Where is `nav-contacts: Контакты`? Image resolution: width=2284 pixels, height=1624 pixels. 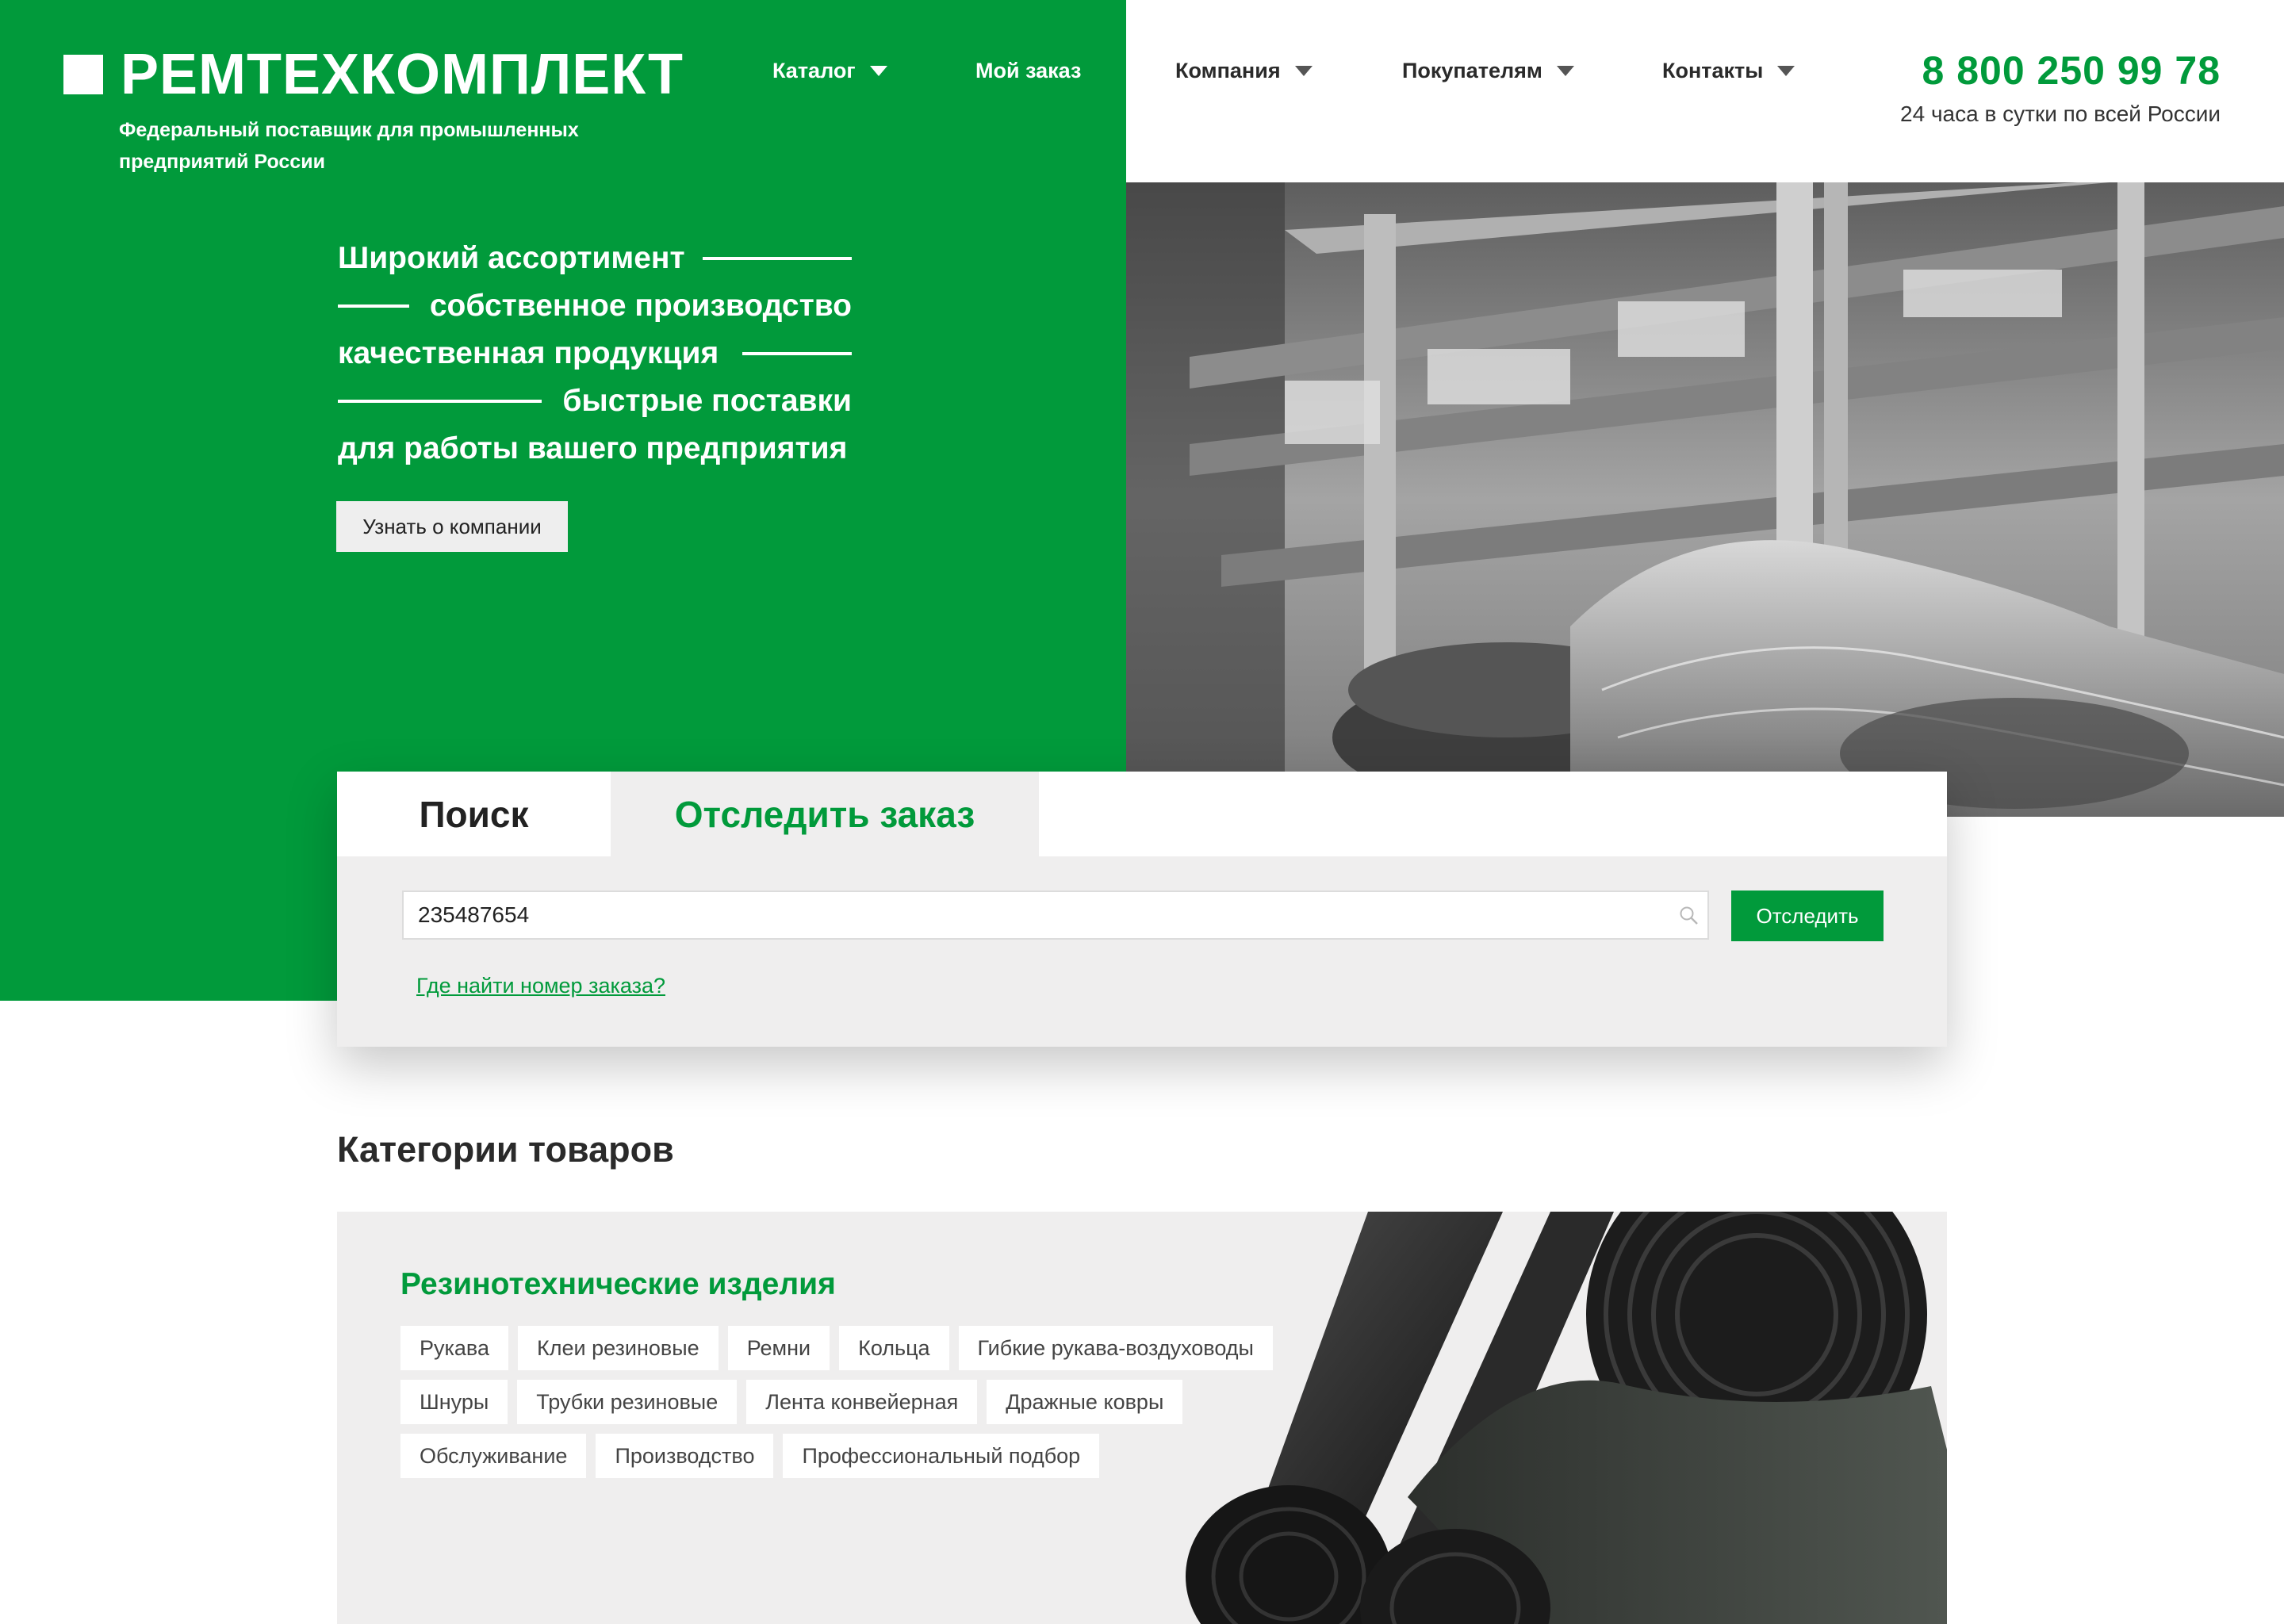
nav-contacts: Контакты is located at coordinates (1728, 71).